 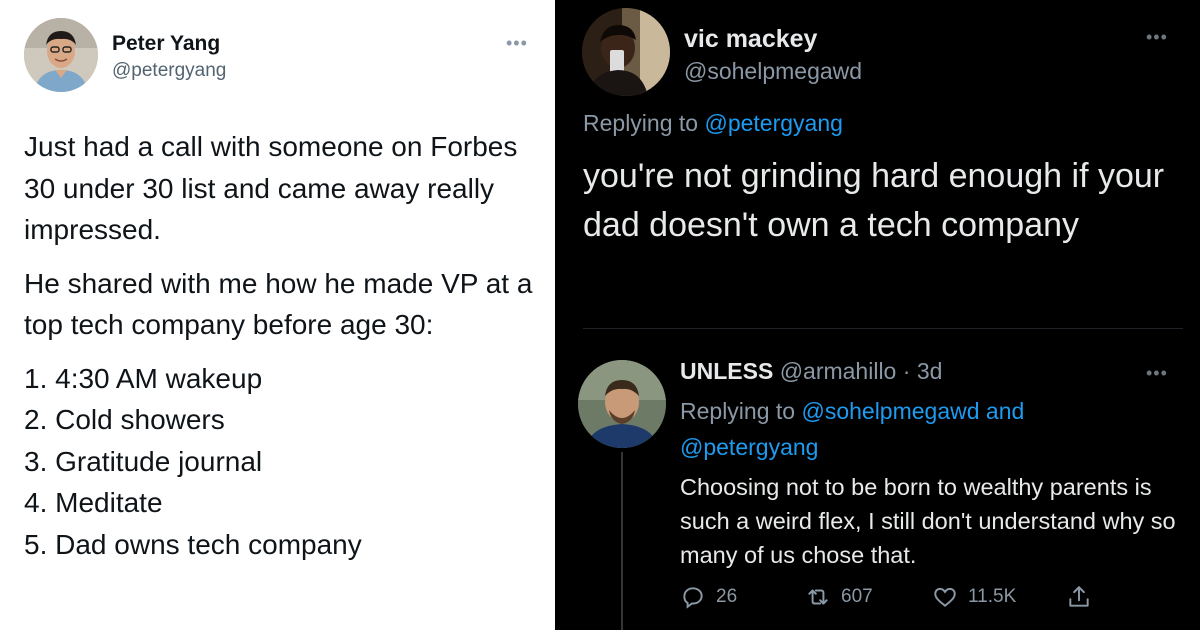 I want to click on reply-count: 26, so click(x=727, y=596).